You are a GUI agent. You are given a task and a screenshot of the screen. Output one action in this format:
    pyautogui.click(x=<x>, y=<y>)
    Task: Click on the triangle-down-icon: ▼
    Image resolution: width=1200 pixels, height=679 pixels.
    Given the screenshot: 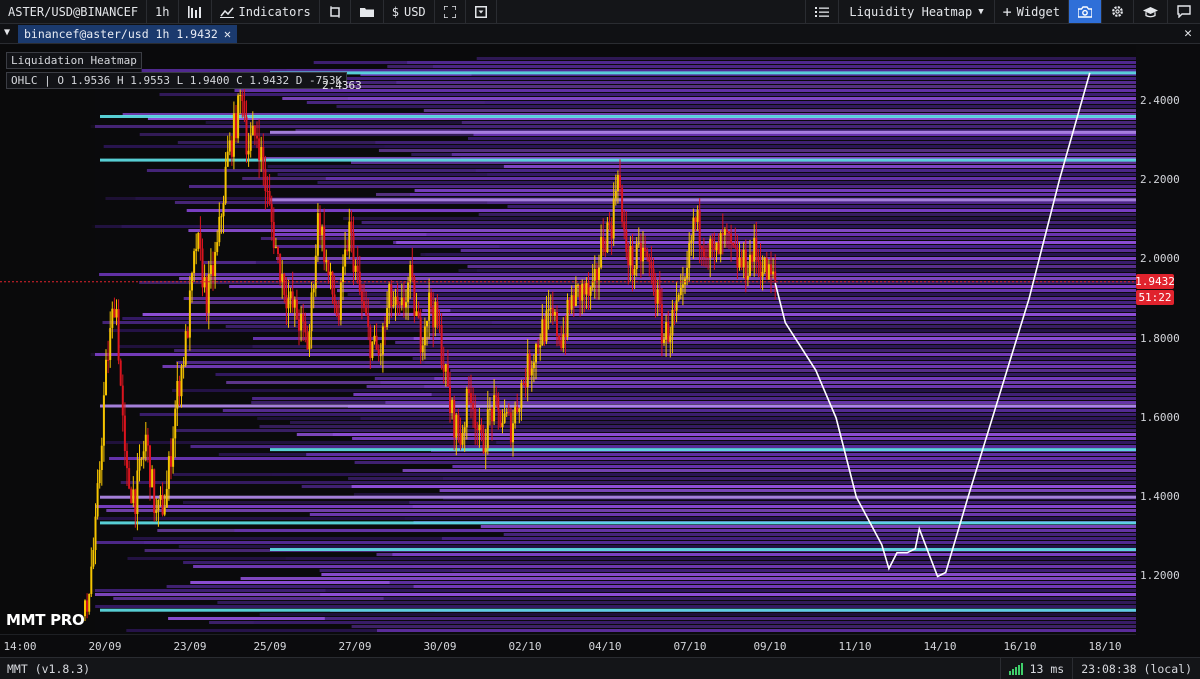 What is the action you would take?
    pyautogui.click(x=7, y=32)
    